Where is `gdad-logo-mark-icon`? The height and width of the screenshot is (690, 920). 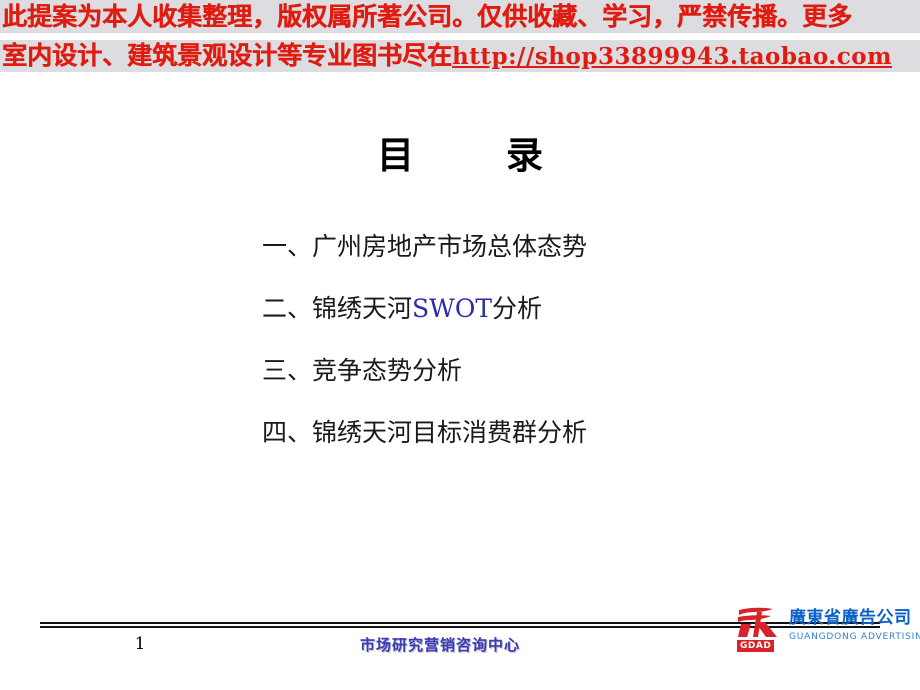 gdad-logo-mark-icon is located at coordinates (757, 622).